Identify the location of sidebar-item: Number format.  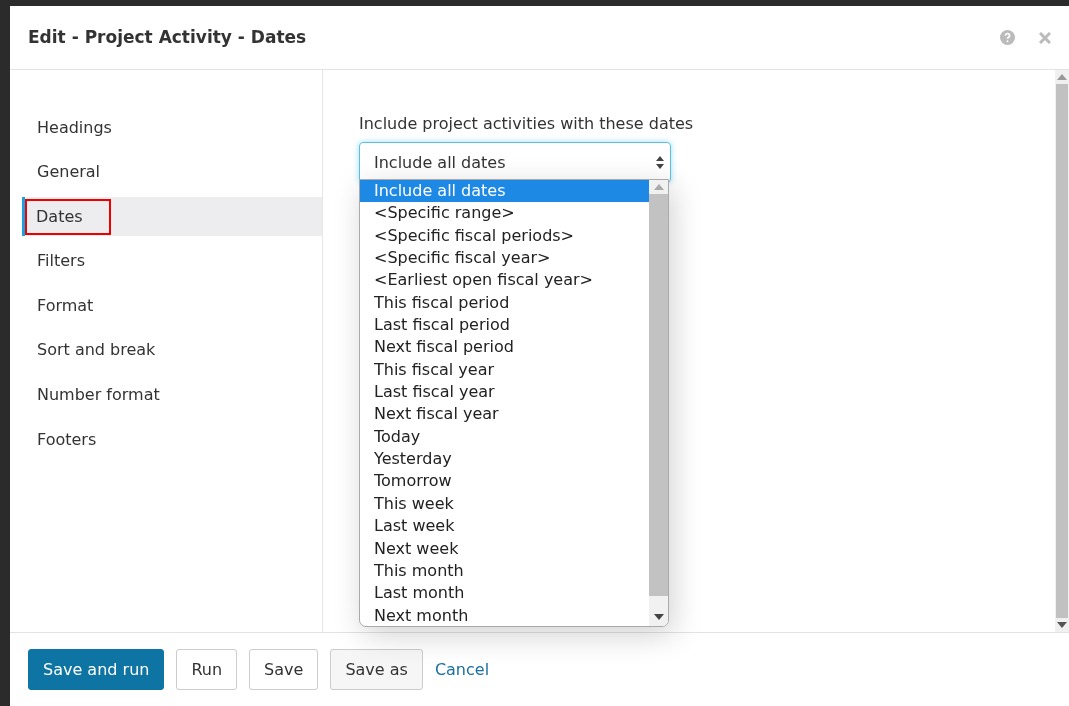
(166, 395).